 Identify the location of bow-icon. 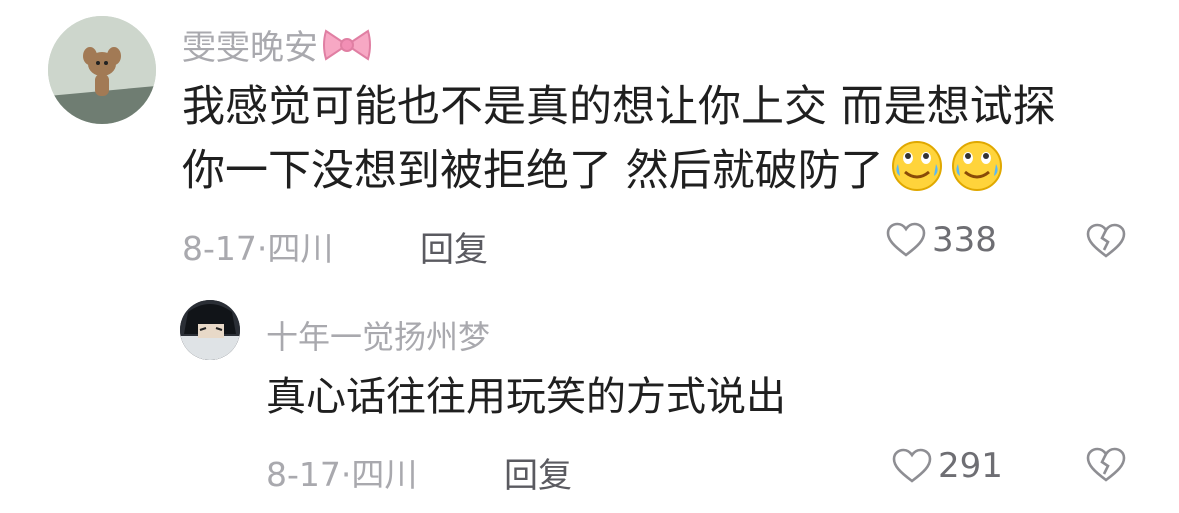
(347, 49).